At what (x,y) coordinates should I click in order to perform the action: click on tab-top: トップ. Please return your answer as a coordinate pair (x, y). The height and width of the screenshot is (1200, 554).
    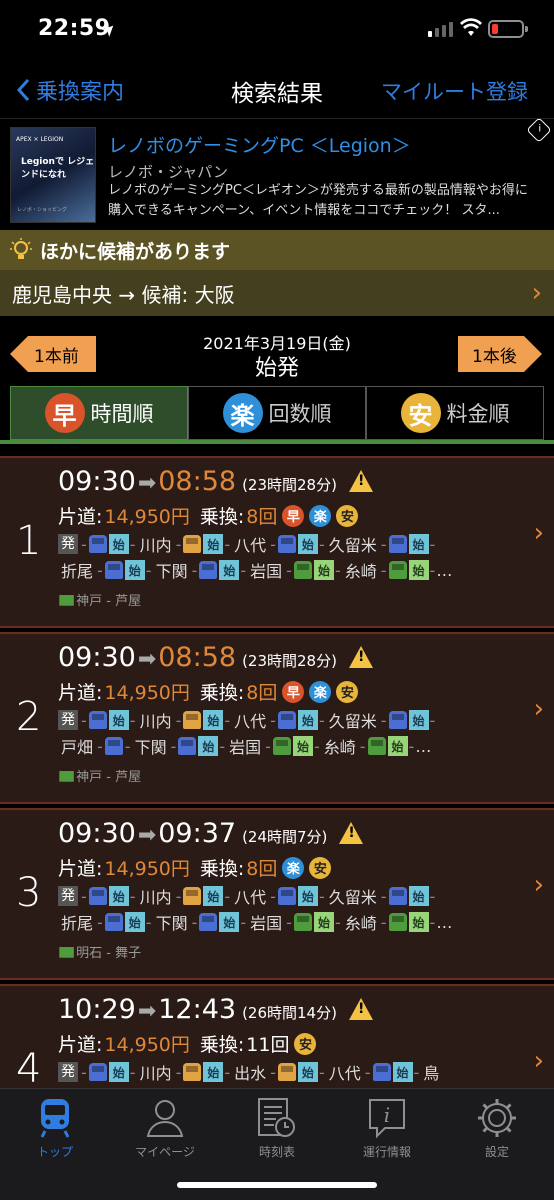
    Looking at the image, I should click on (55, 1127).